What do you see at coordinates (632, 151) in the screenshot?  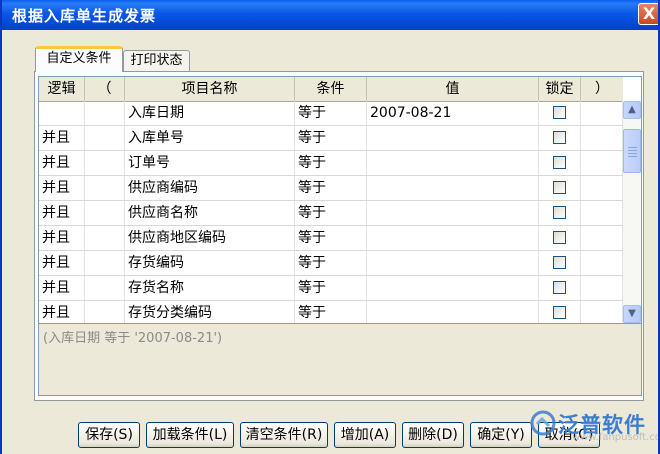 I see `scroll-thumb` at bounding box center [632, 151].